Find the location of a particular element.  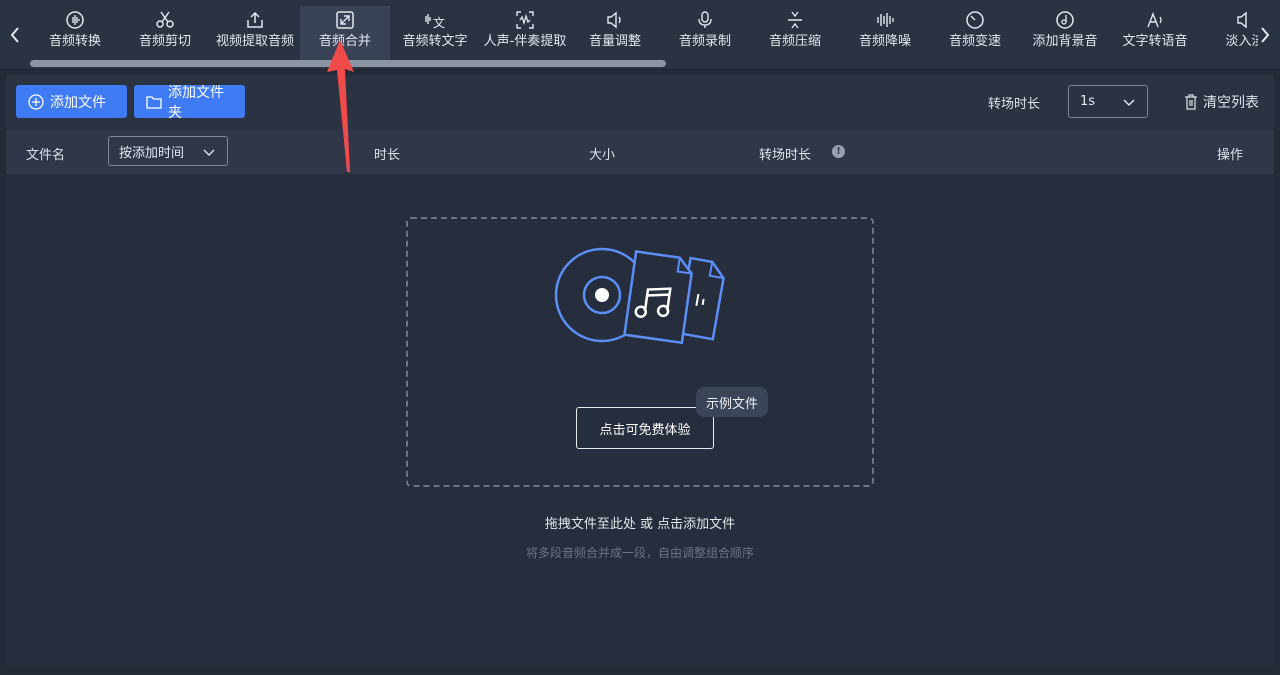

add-folder-button: 添加文件夹 is located at coordinates (189, 103).